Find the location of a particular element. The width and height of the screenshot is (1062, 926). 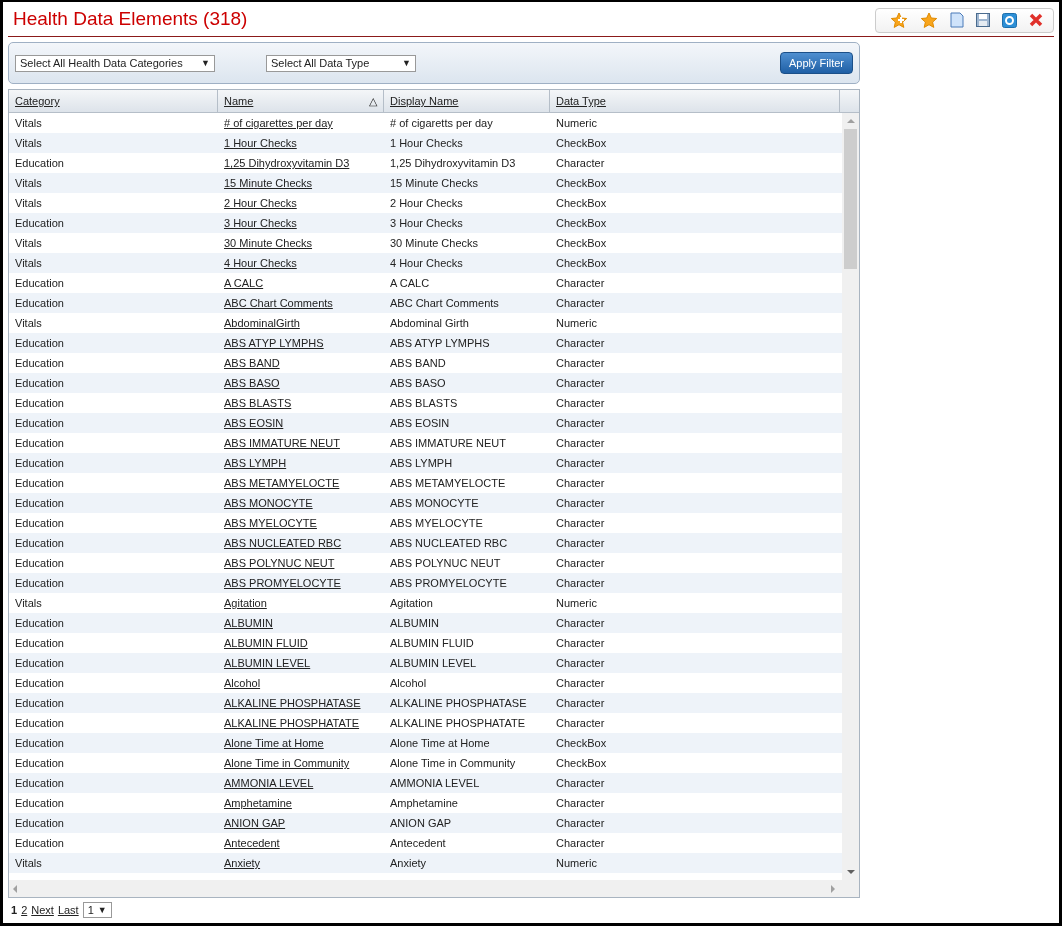

star-plus-icon is located at coordinates (899, 20).